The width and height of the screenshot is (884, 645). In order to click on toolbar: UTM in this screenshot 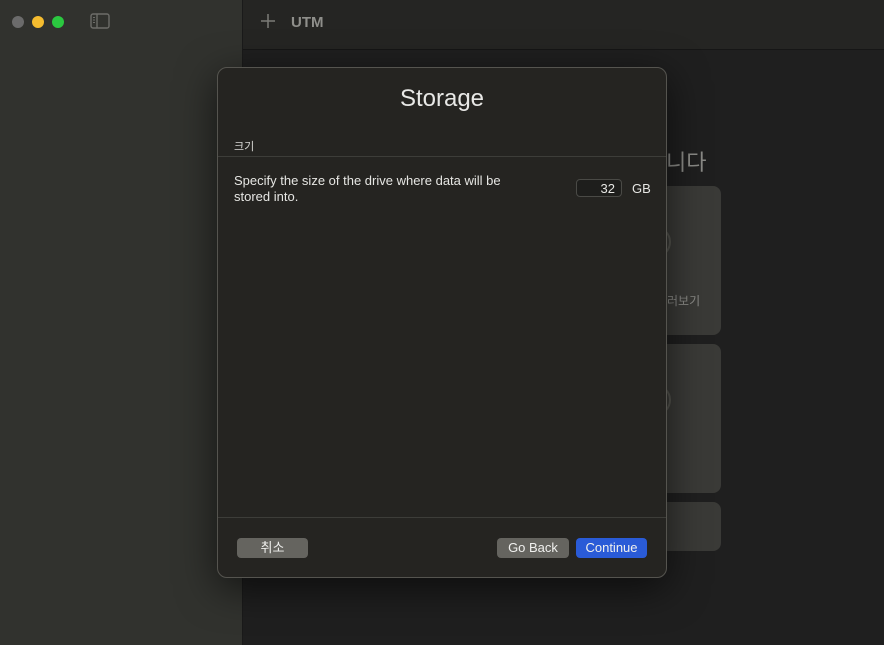, I will do `click(563, 25)`.